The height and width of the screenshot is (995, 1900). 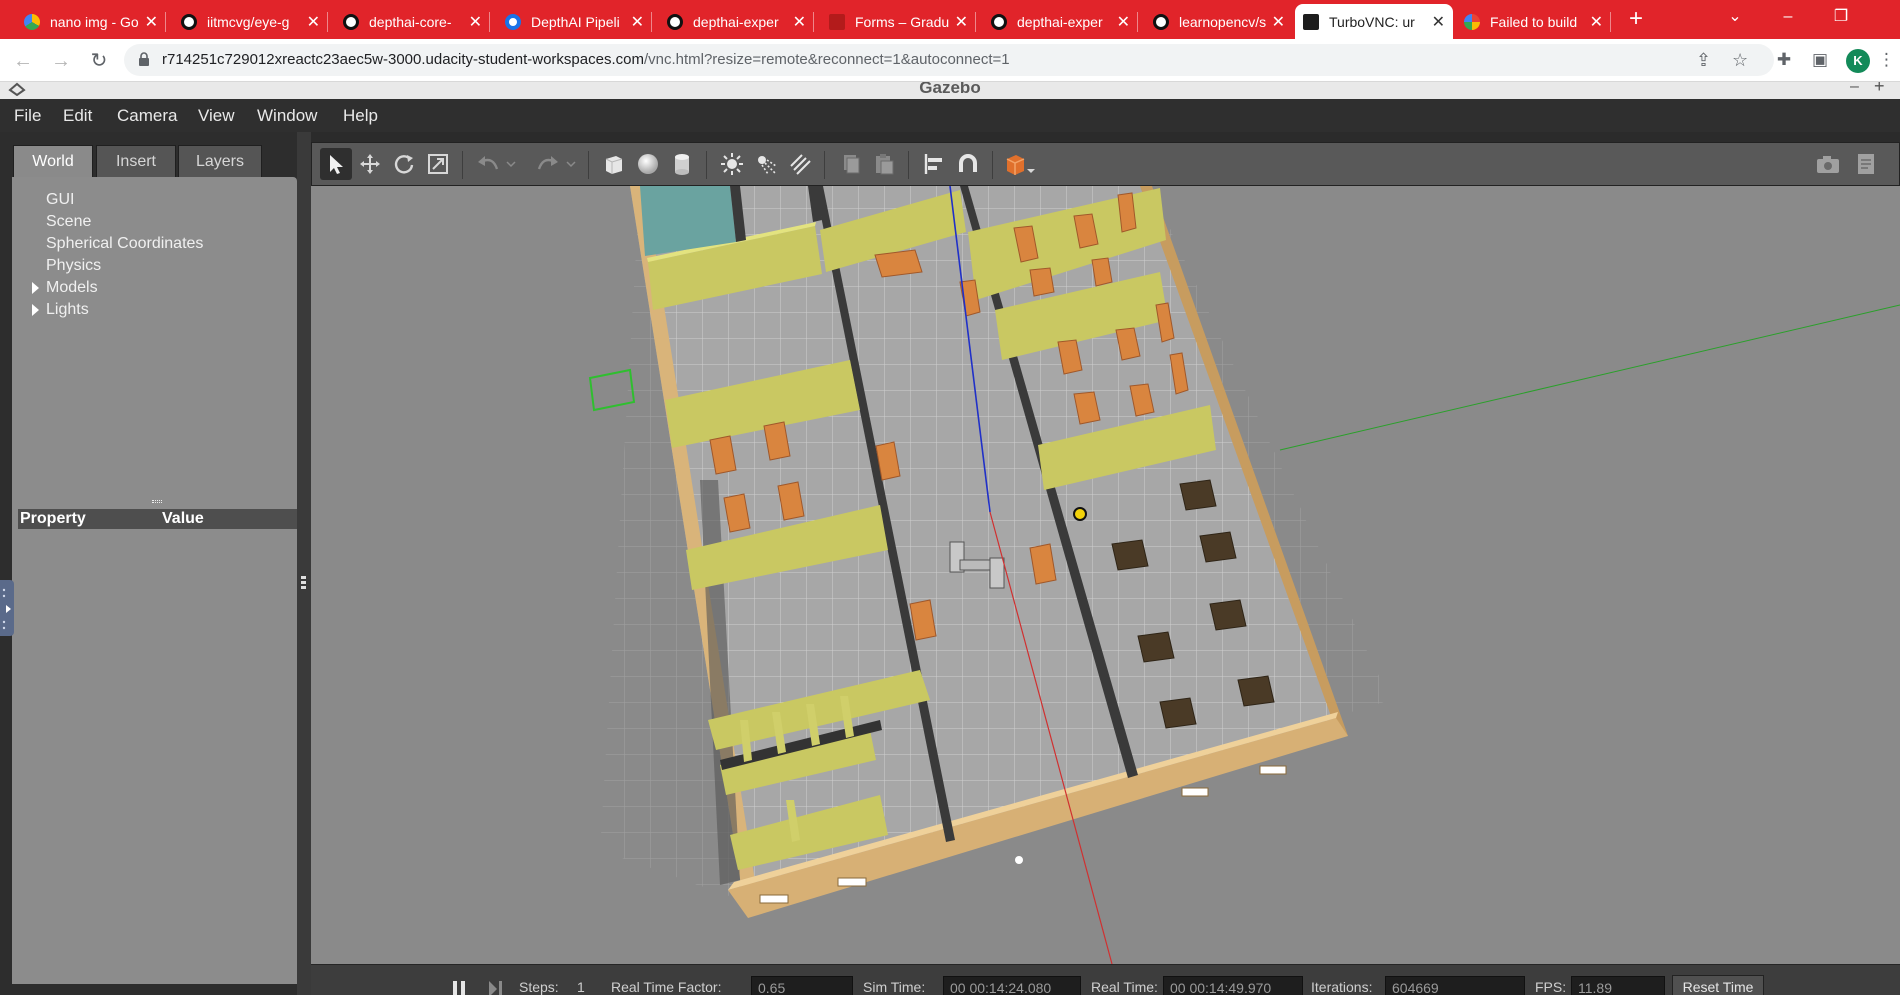 What do you see at coordinates (438, 164) in the screenshot?
I see `scale-mode-button` at bounding box center [438, 164].